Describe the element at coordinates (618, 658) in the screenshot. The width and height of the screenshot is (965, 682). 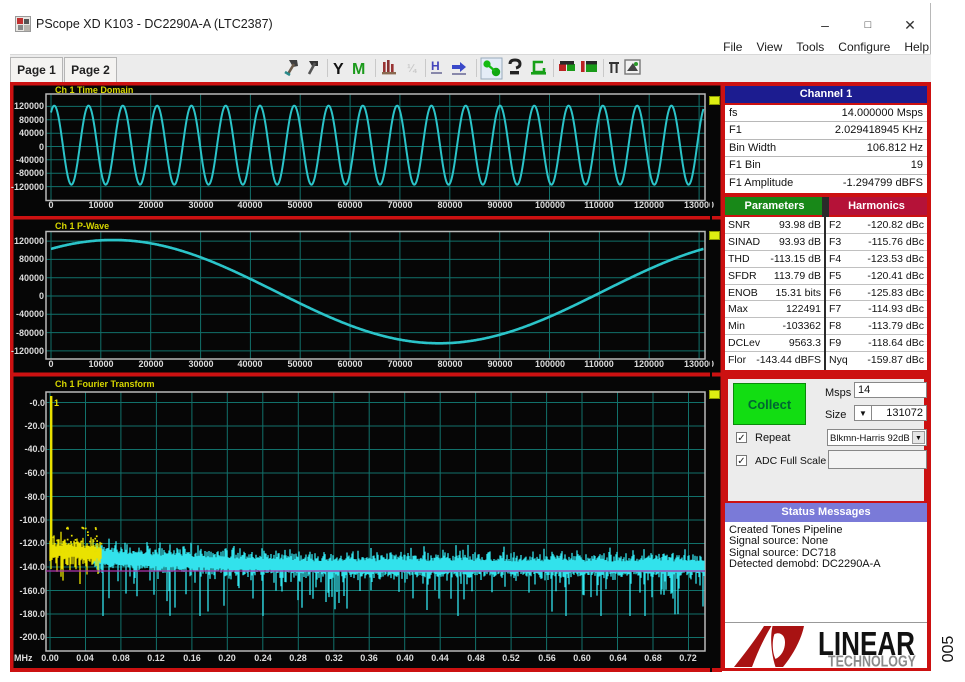
I see `svg-text: 0.64` at that location.